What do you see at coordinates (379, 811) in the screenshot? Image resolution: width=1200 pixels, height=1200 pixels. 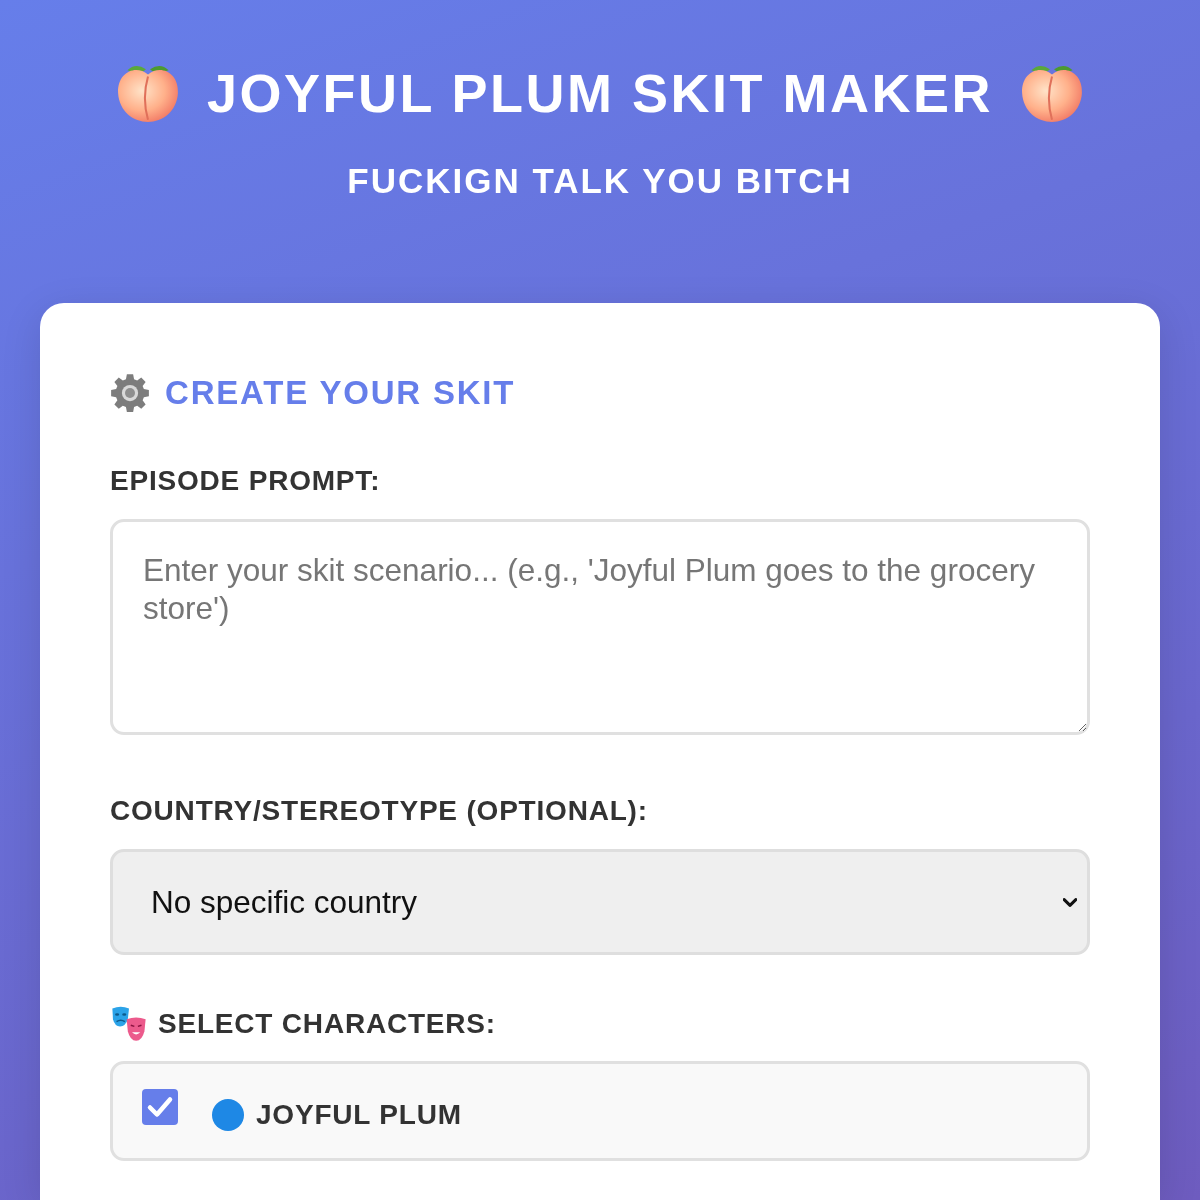 I see `field-label: COUNTRY/STEREOTYPE (OPTIONAL):` at bounding box center [379, 811].